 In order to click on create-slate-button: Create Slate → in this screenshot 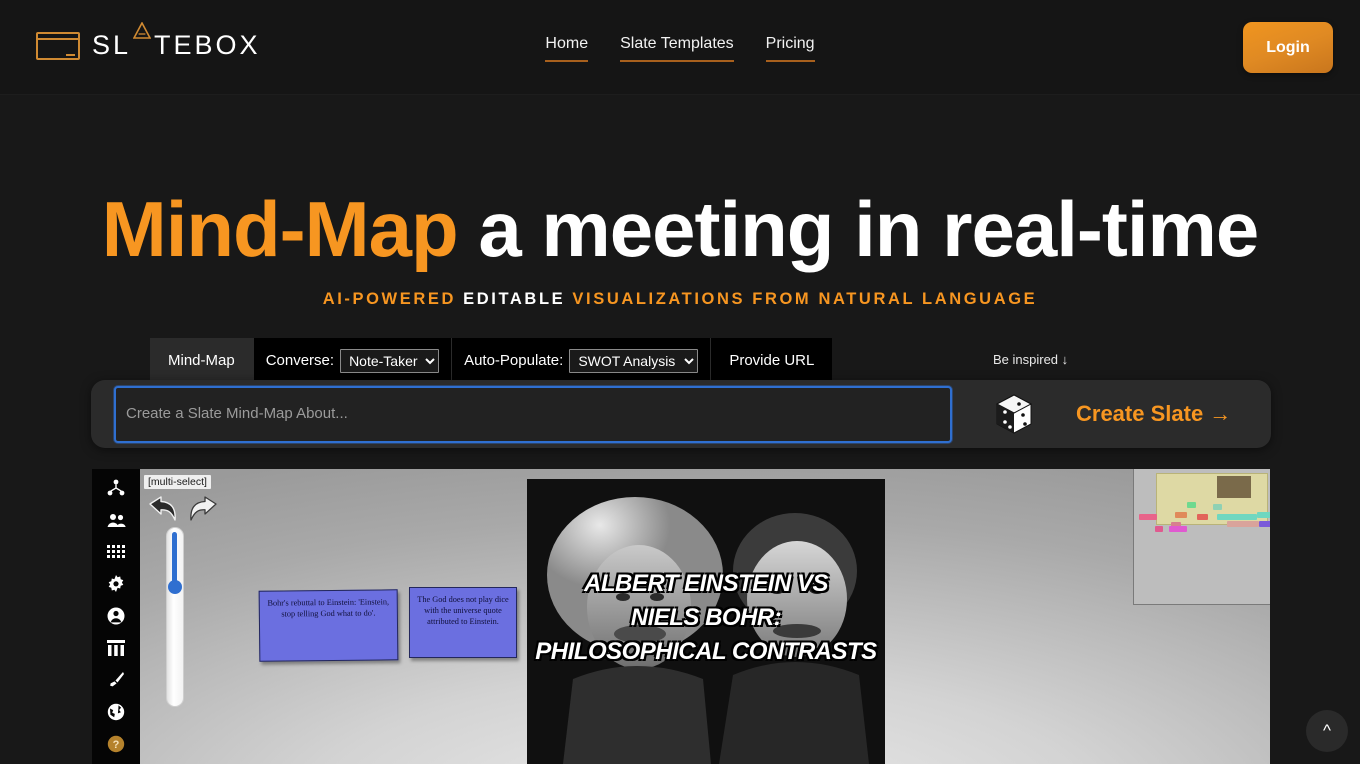, I will do `click(1153, 414)`.